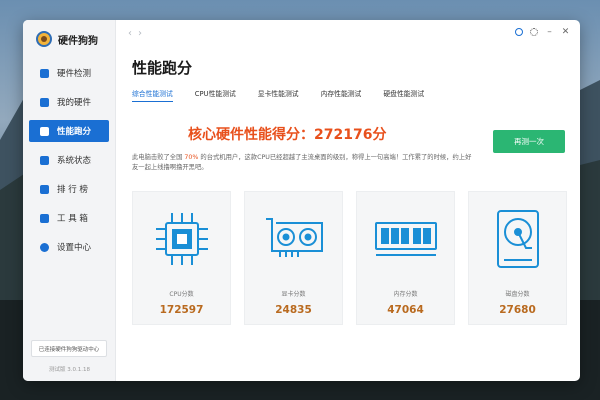 The width and height of the screenshot is (600, 400). Describe the element at coordinates (405, 294) in the screenshot. I see `card-label: 内存分数` at that location.